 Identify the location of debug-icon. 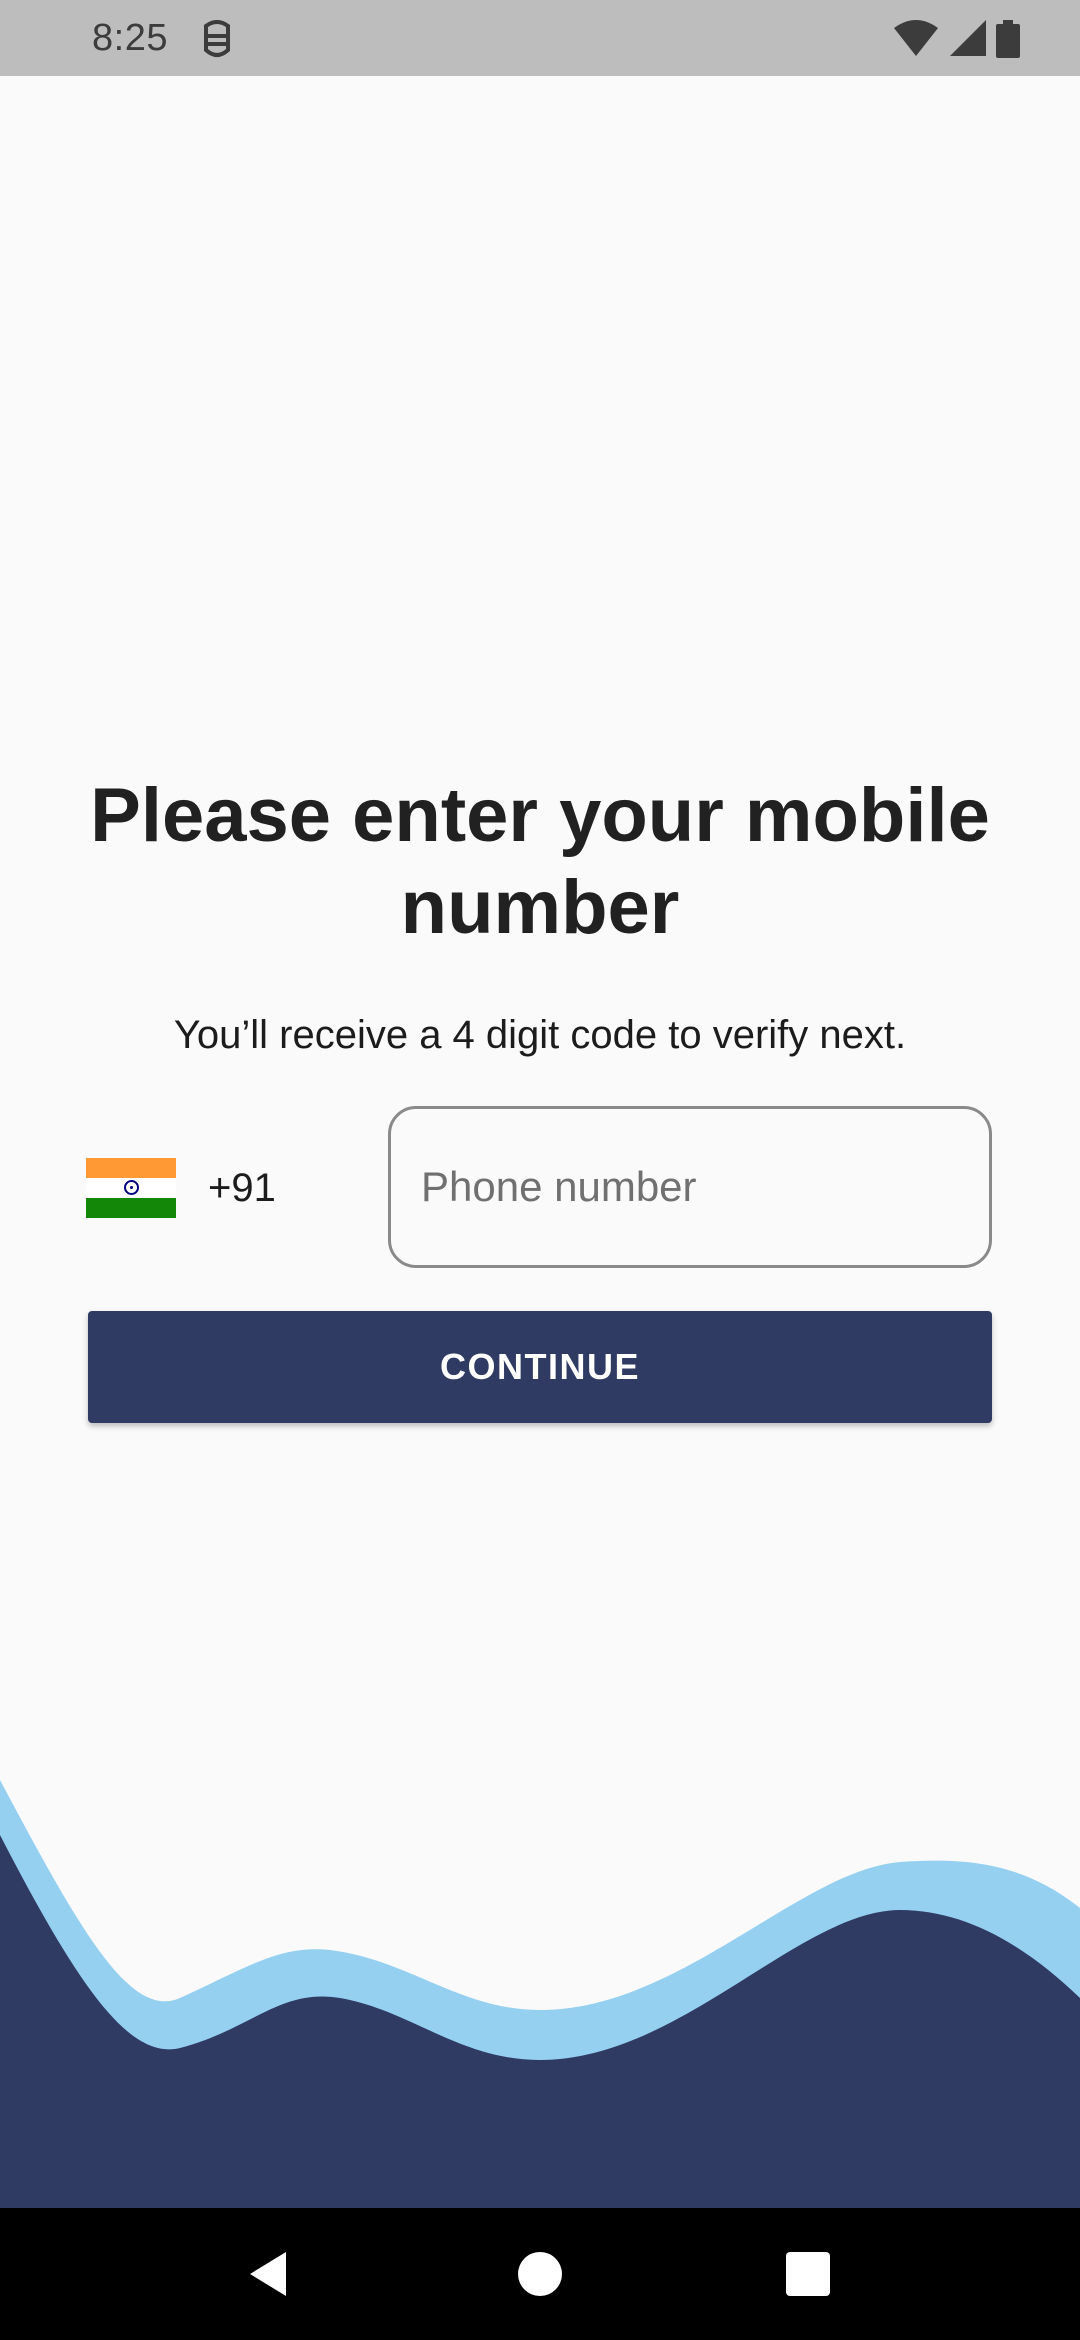
(217, 38).